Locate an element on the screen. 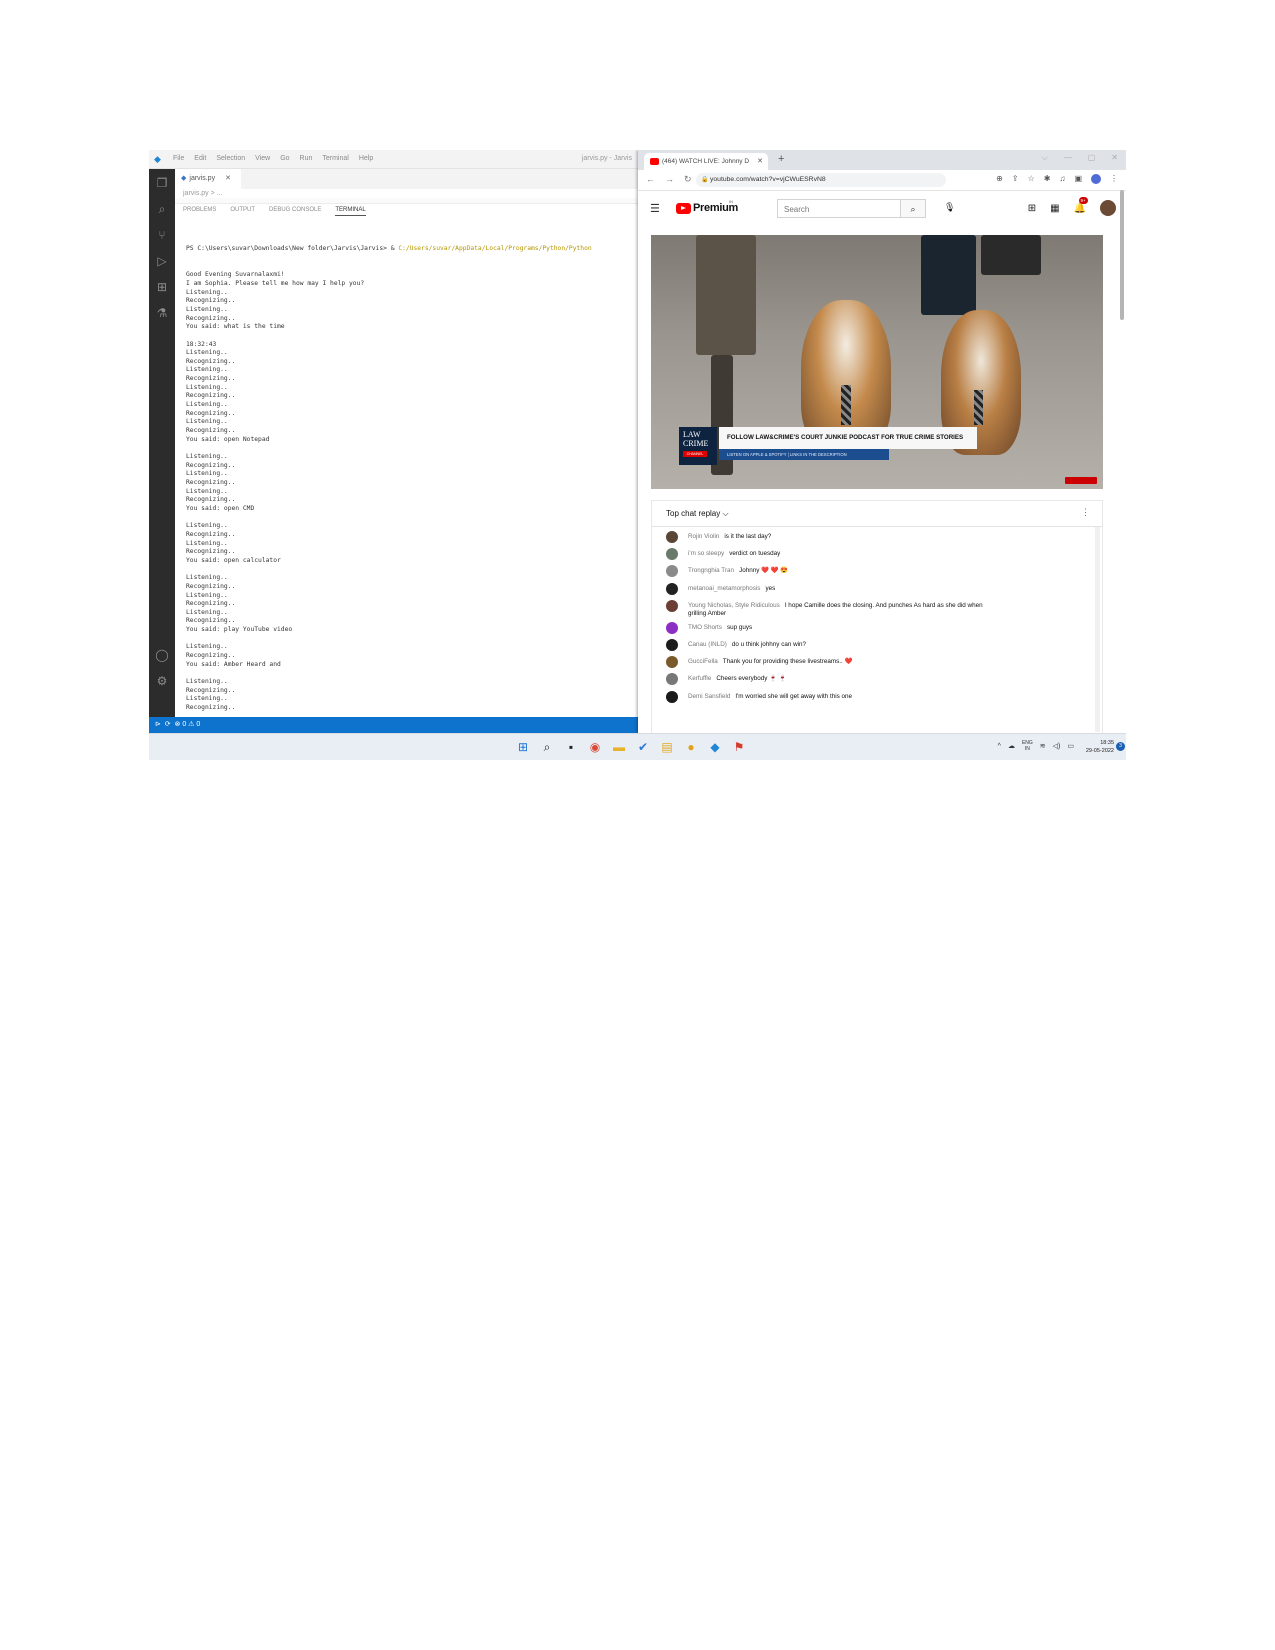  source-control-icon: ⑂ is located at coordinates (162, 235).